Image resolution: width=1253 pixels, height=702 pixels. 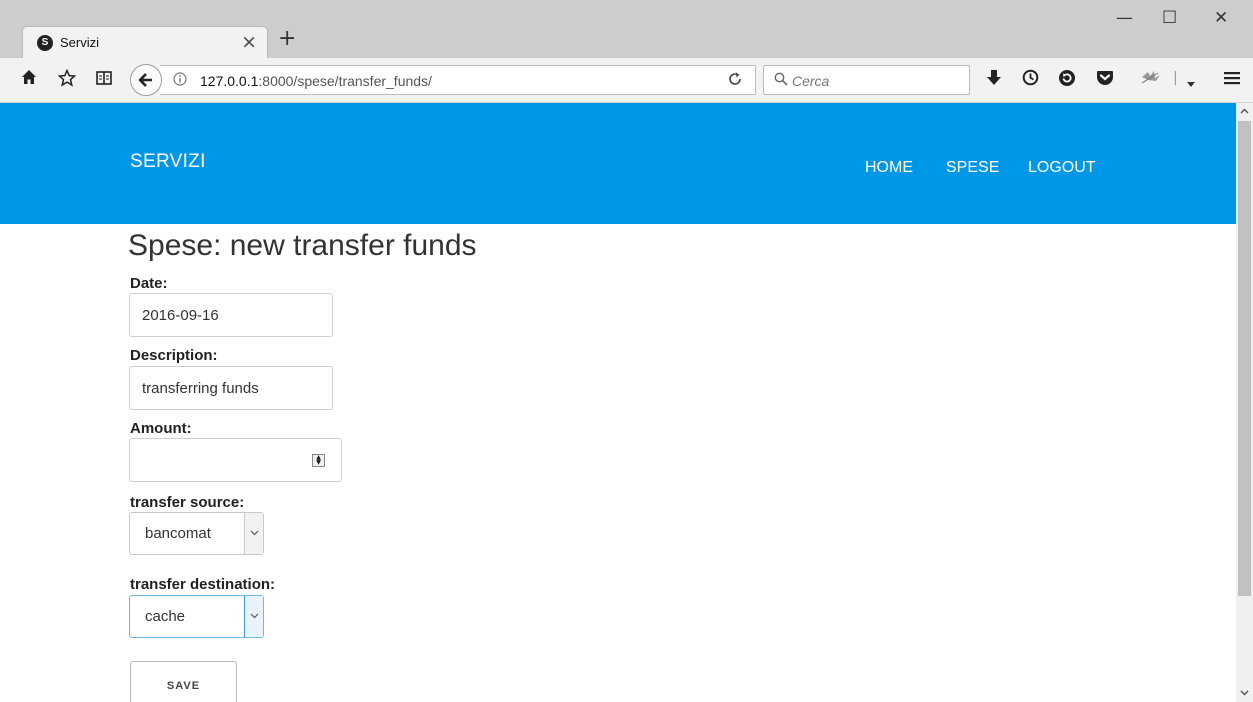 What do you see at coordinates (1221, 18) in the screenshot?
I see `close-window-icon: ✕` at bounding box center [1221, 18].